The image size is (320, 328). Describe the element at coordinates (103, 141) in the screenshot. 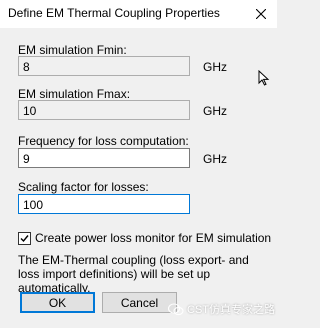

I see `loss-frequency-label: Frequency for loss computation:` at that location.